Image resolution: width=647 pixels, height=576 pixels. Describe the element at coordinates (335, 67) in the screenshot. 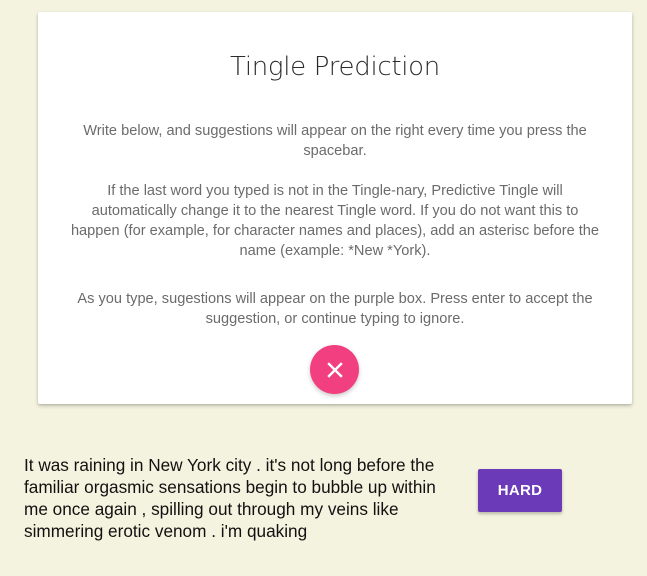

I see `modal-title: Tingle Prediction` at that location.